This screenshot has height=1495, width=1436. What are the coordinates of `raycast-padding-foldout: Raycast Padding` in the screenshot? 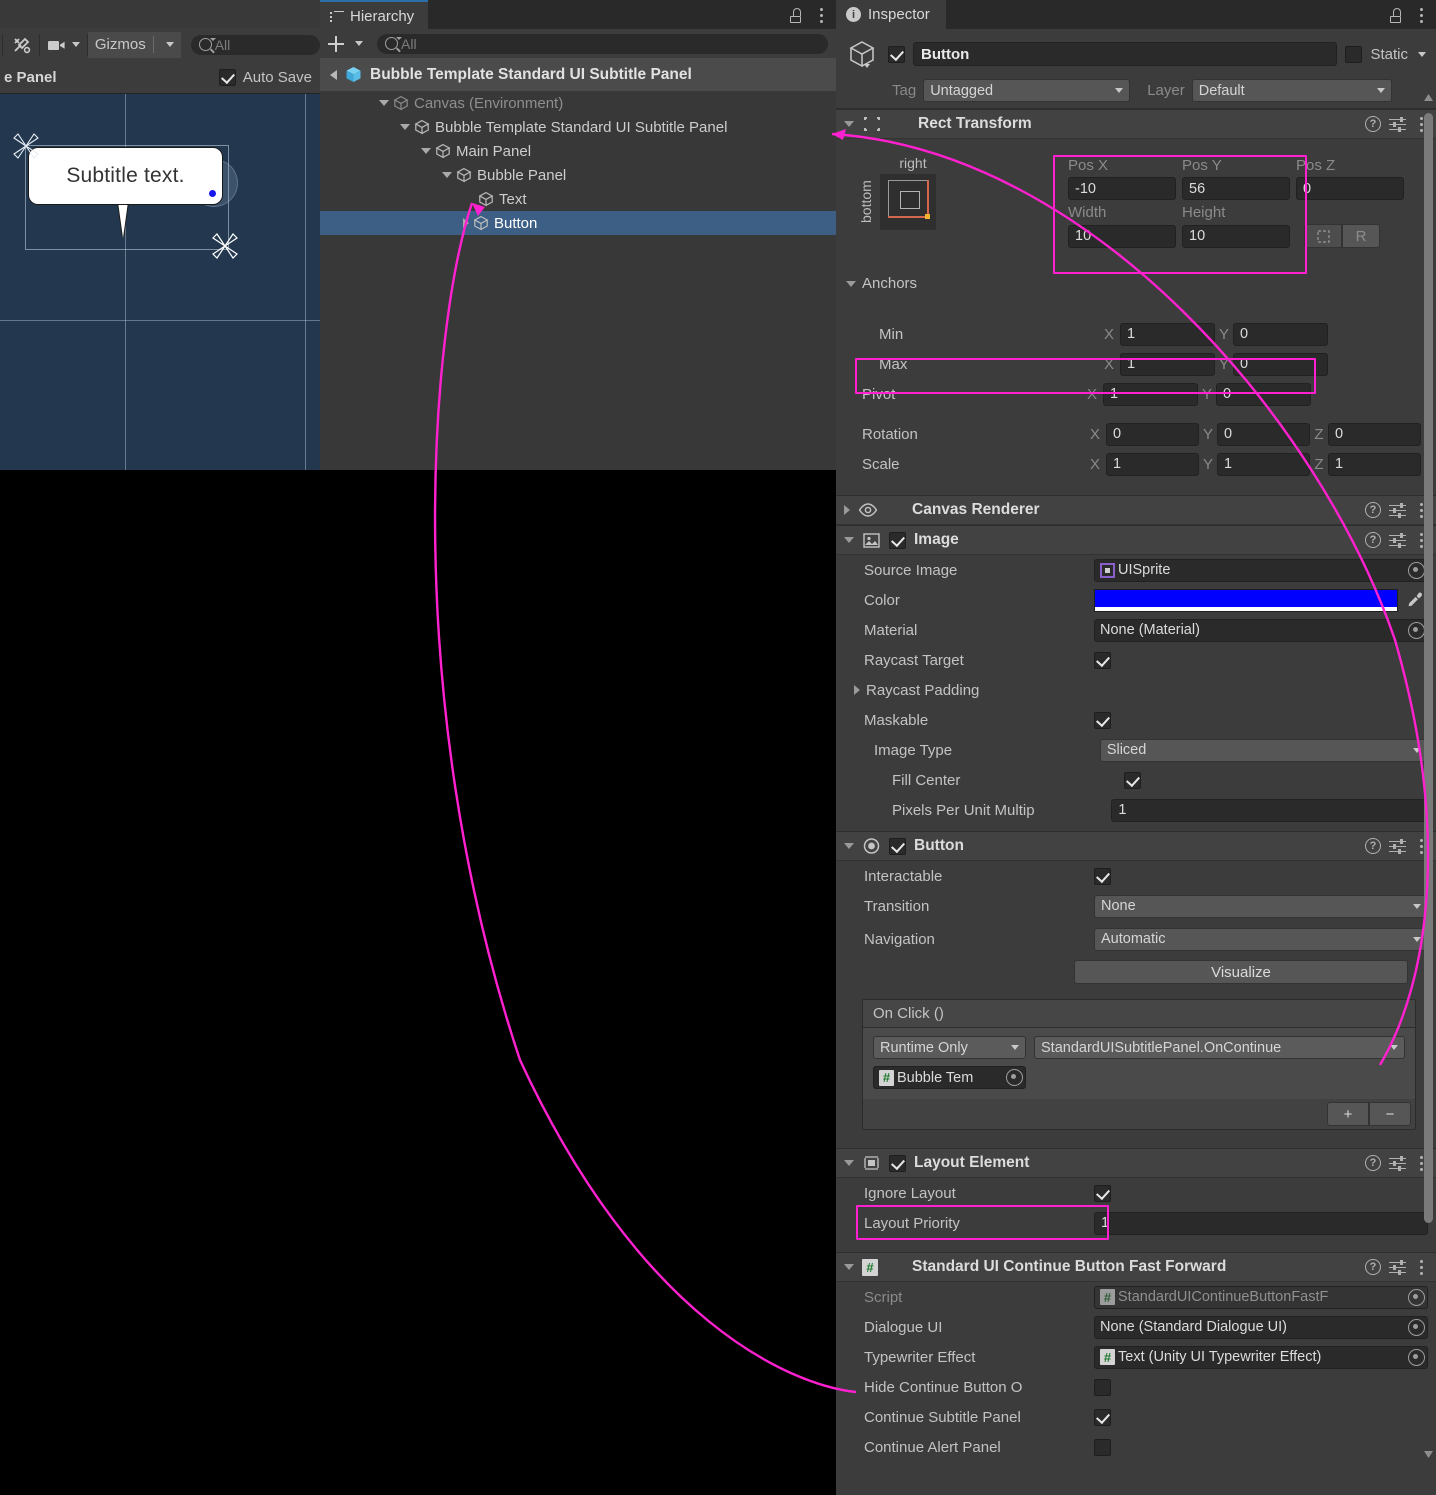 It's located at (1136, 690).